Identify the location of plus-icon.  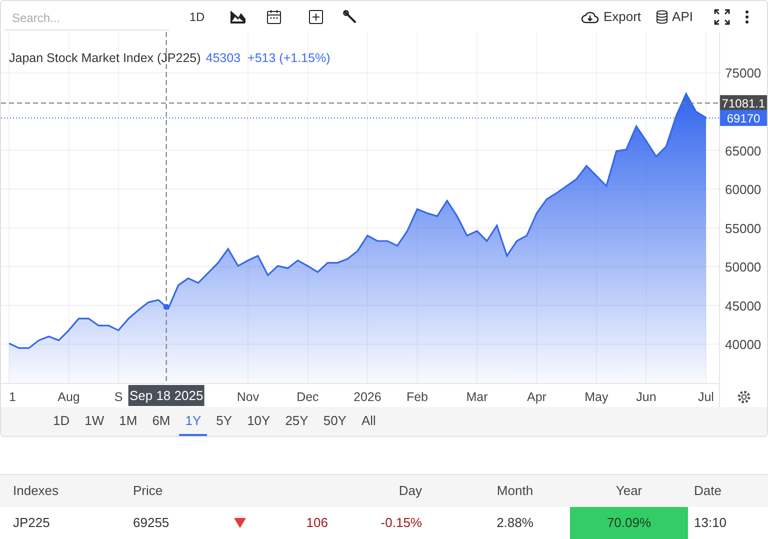
(316, 16).